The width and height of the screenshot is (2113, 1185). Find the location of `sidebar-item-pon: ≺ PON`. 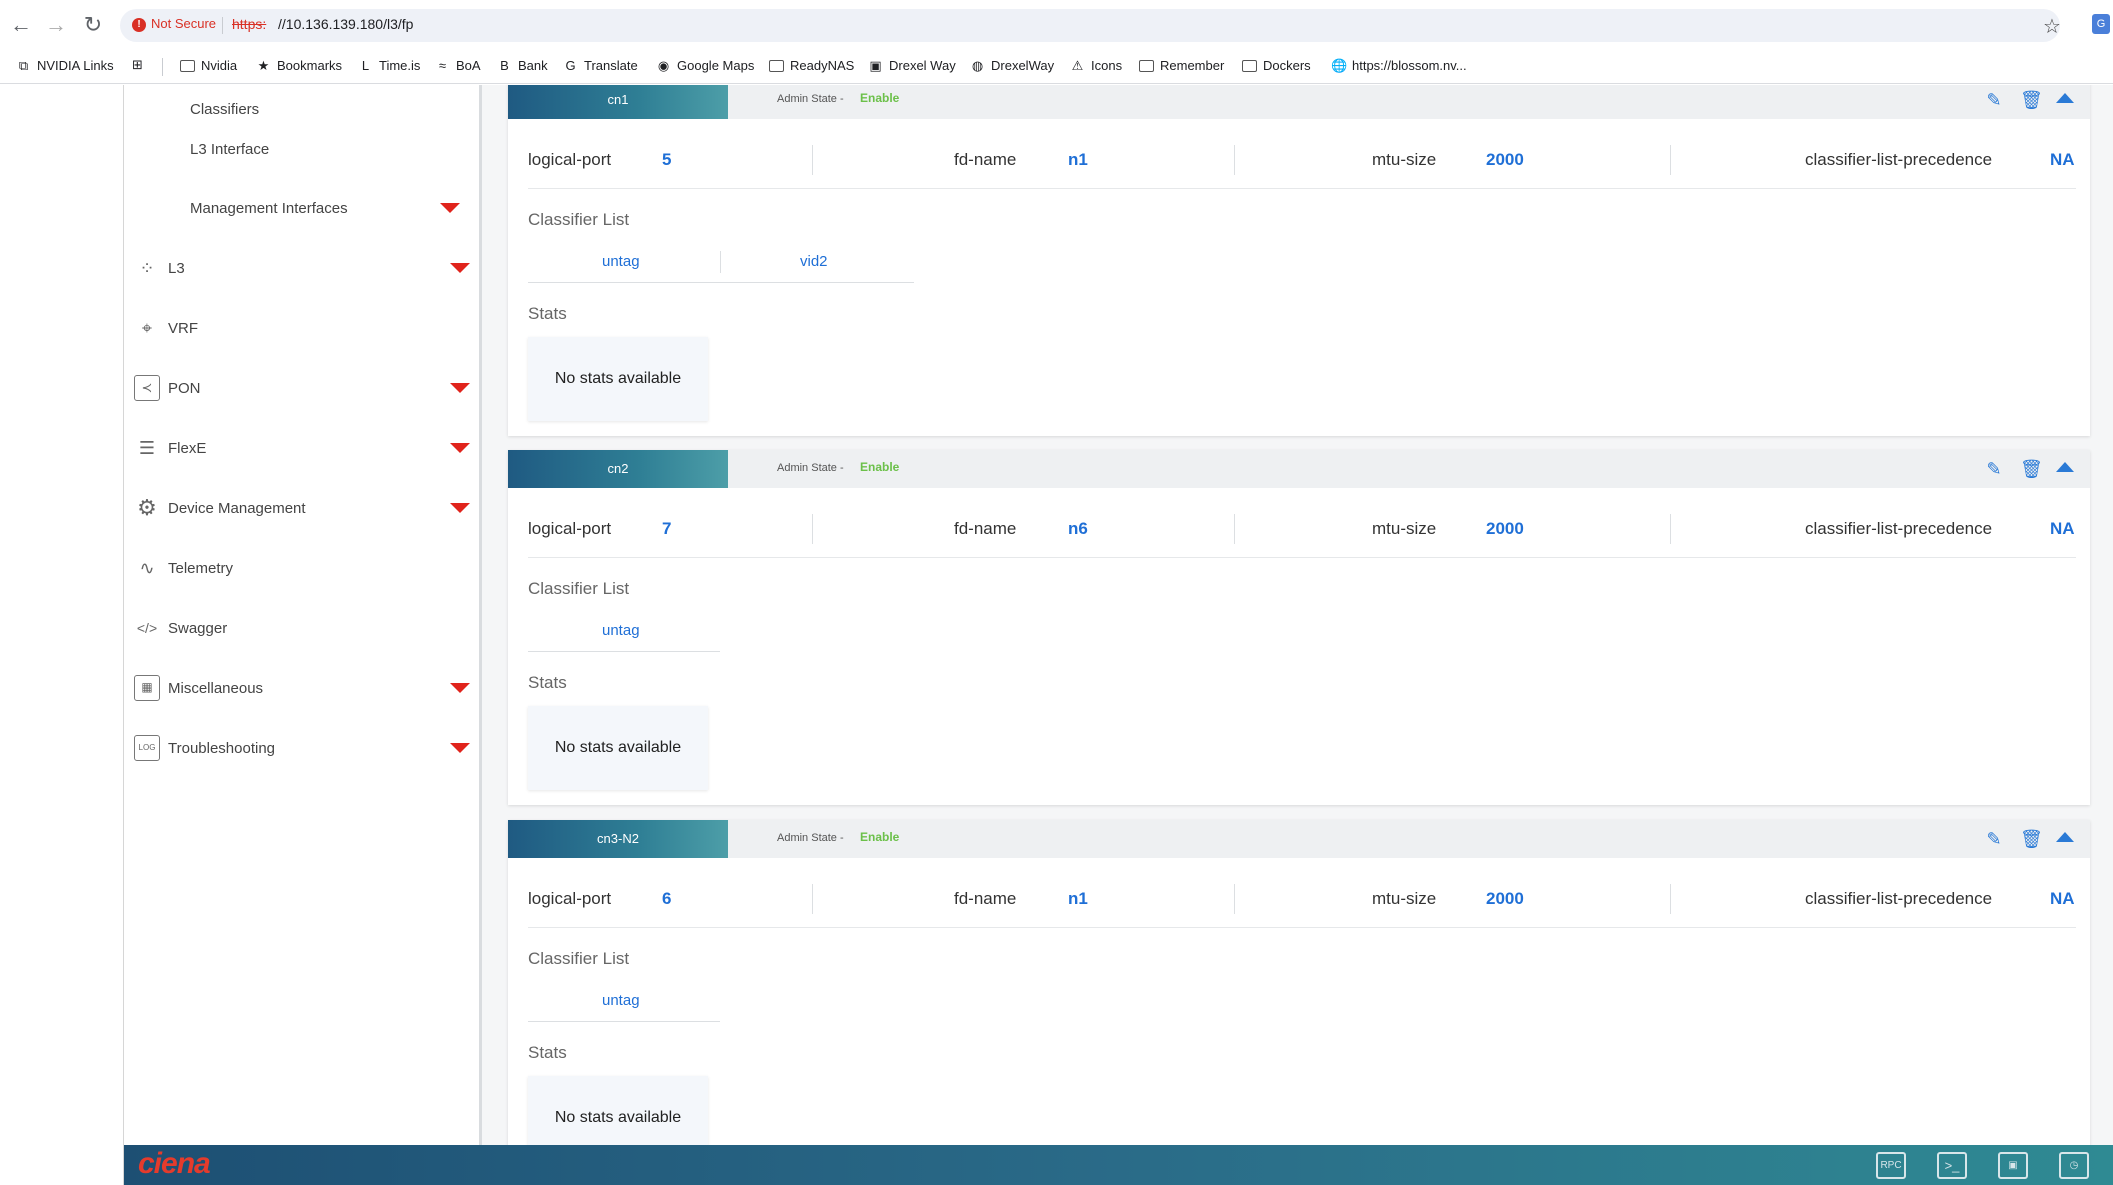

sidebar-item-pon: ≺ PON is located at coordinates (303, 388).